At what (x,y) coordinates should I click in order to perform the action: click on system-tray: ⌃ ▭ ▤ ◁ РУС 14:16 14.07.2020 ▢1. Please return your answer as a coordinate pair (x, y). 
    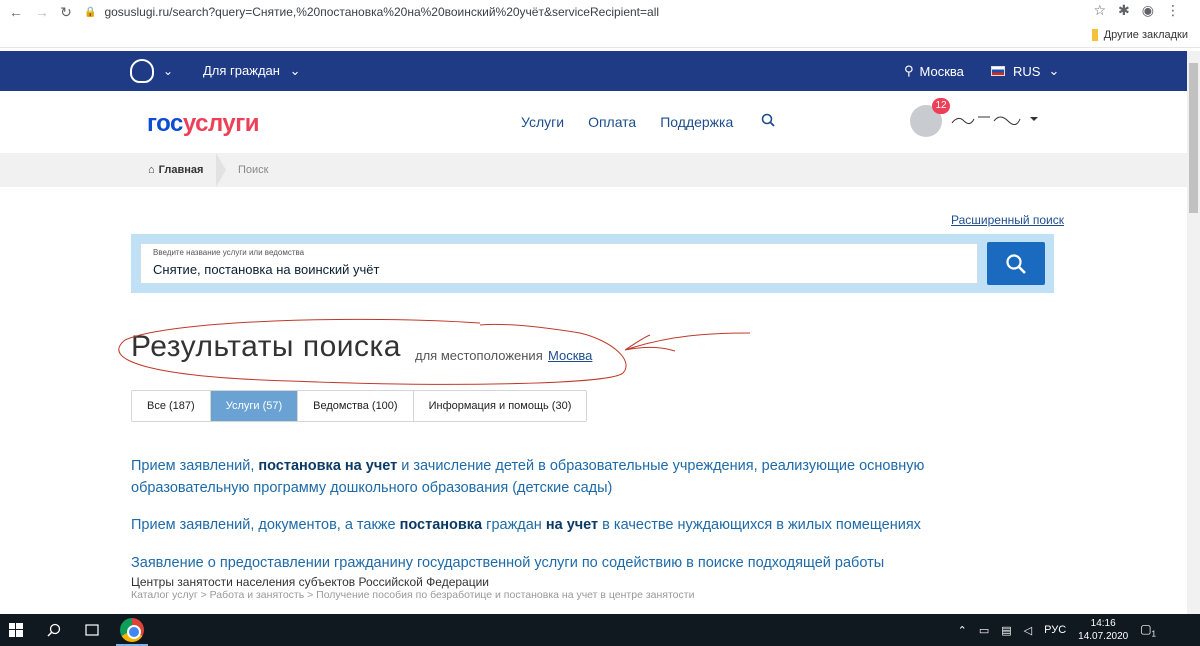
    Looking at the image, I should click on (1057, 630).